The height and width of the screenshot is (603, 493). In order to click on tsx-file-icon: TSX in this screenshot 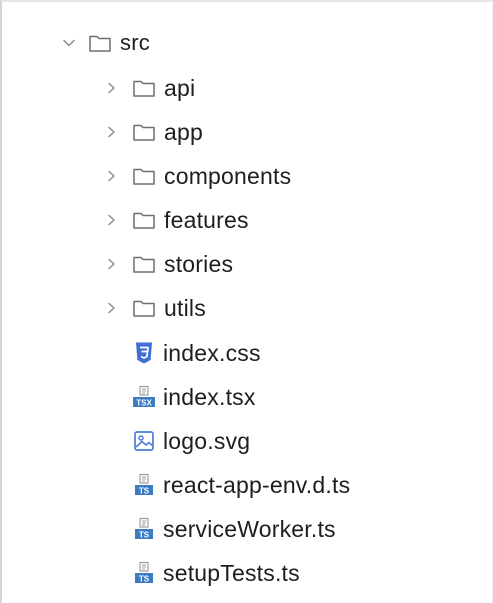, I will do `click(144, 397)`.